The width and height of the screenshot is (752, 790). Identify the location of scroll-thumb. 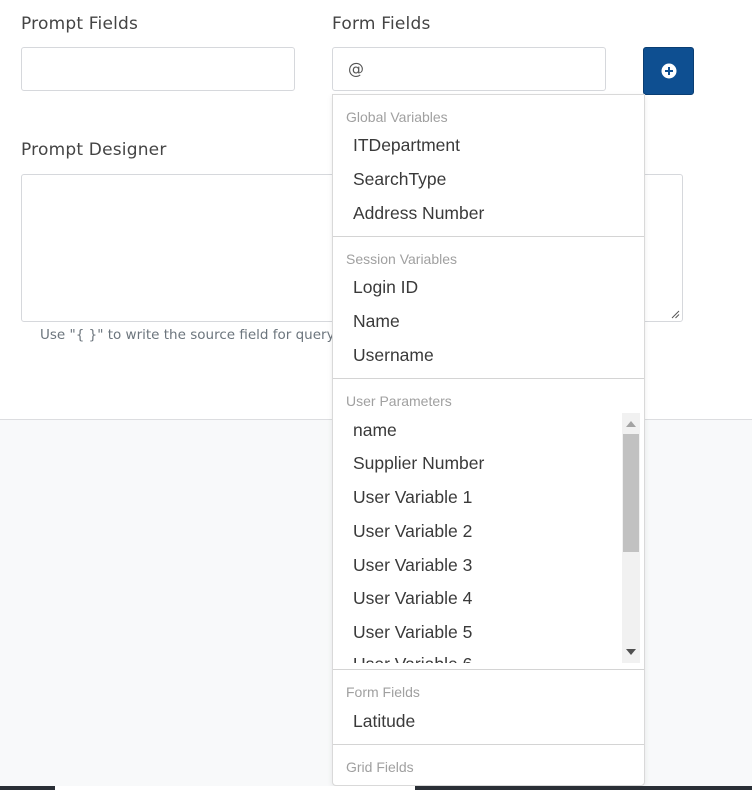
(631, 493).